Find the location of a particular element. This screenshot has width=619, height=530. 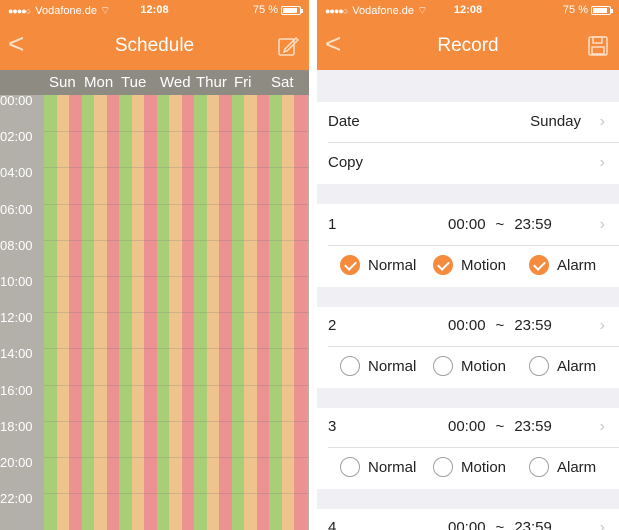

time-label: 10:00 is located at coordinates (16, 281).